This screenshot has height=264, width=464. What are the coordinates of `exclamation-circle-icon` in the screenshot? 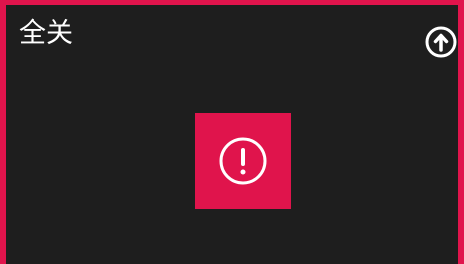 It's located at (243, 161).